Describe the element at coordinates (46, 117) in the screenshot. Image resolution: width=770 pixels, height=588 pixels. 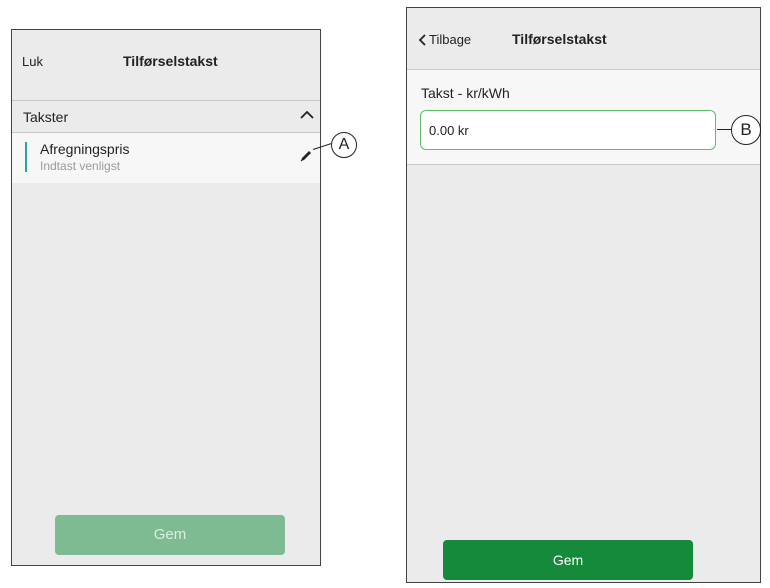
I see `section-label: Takster` at that location.